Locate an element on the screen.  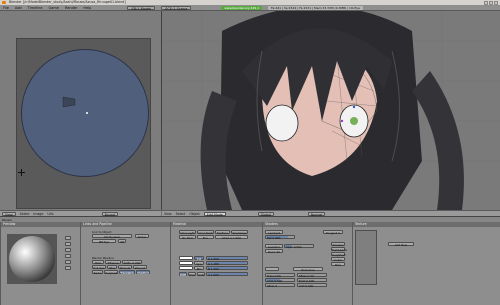
object-menu: Object is located at coordinates (194, 214).